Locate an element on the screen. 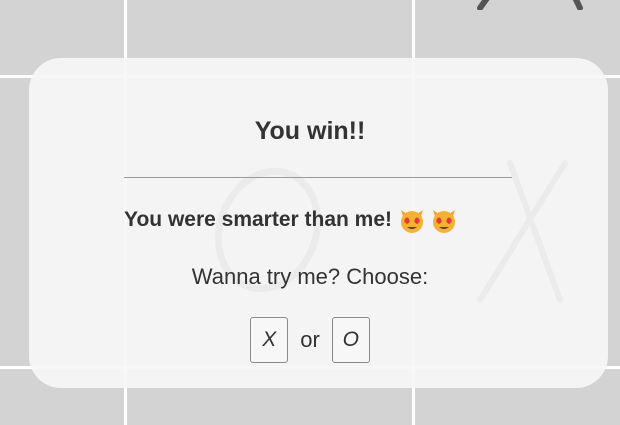  choice-row: X or O is located at coordinates (310, 340).